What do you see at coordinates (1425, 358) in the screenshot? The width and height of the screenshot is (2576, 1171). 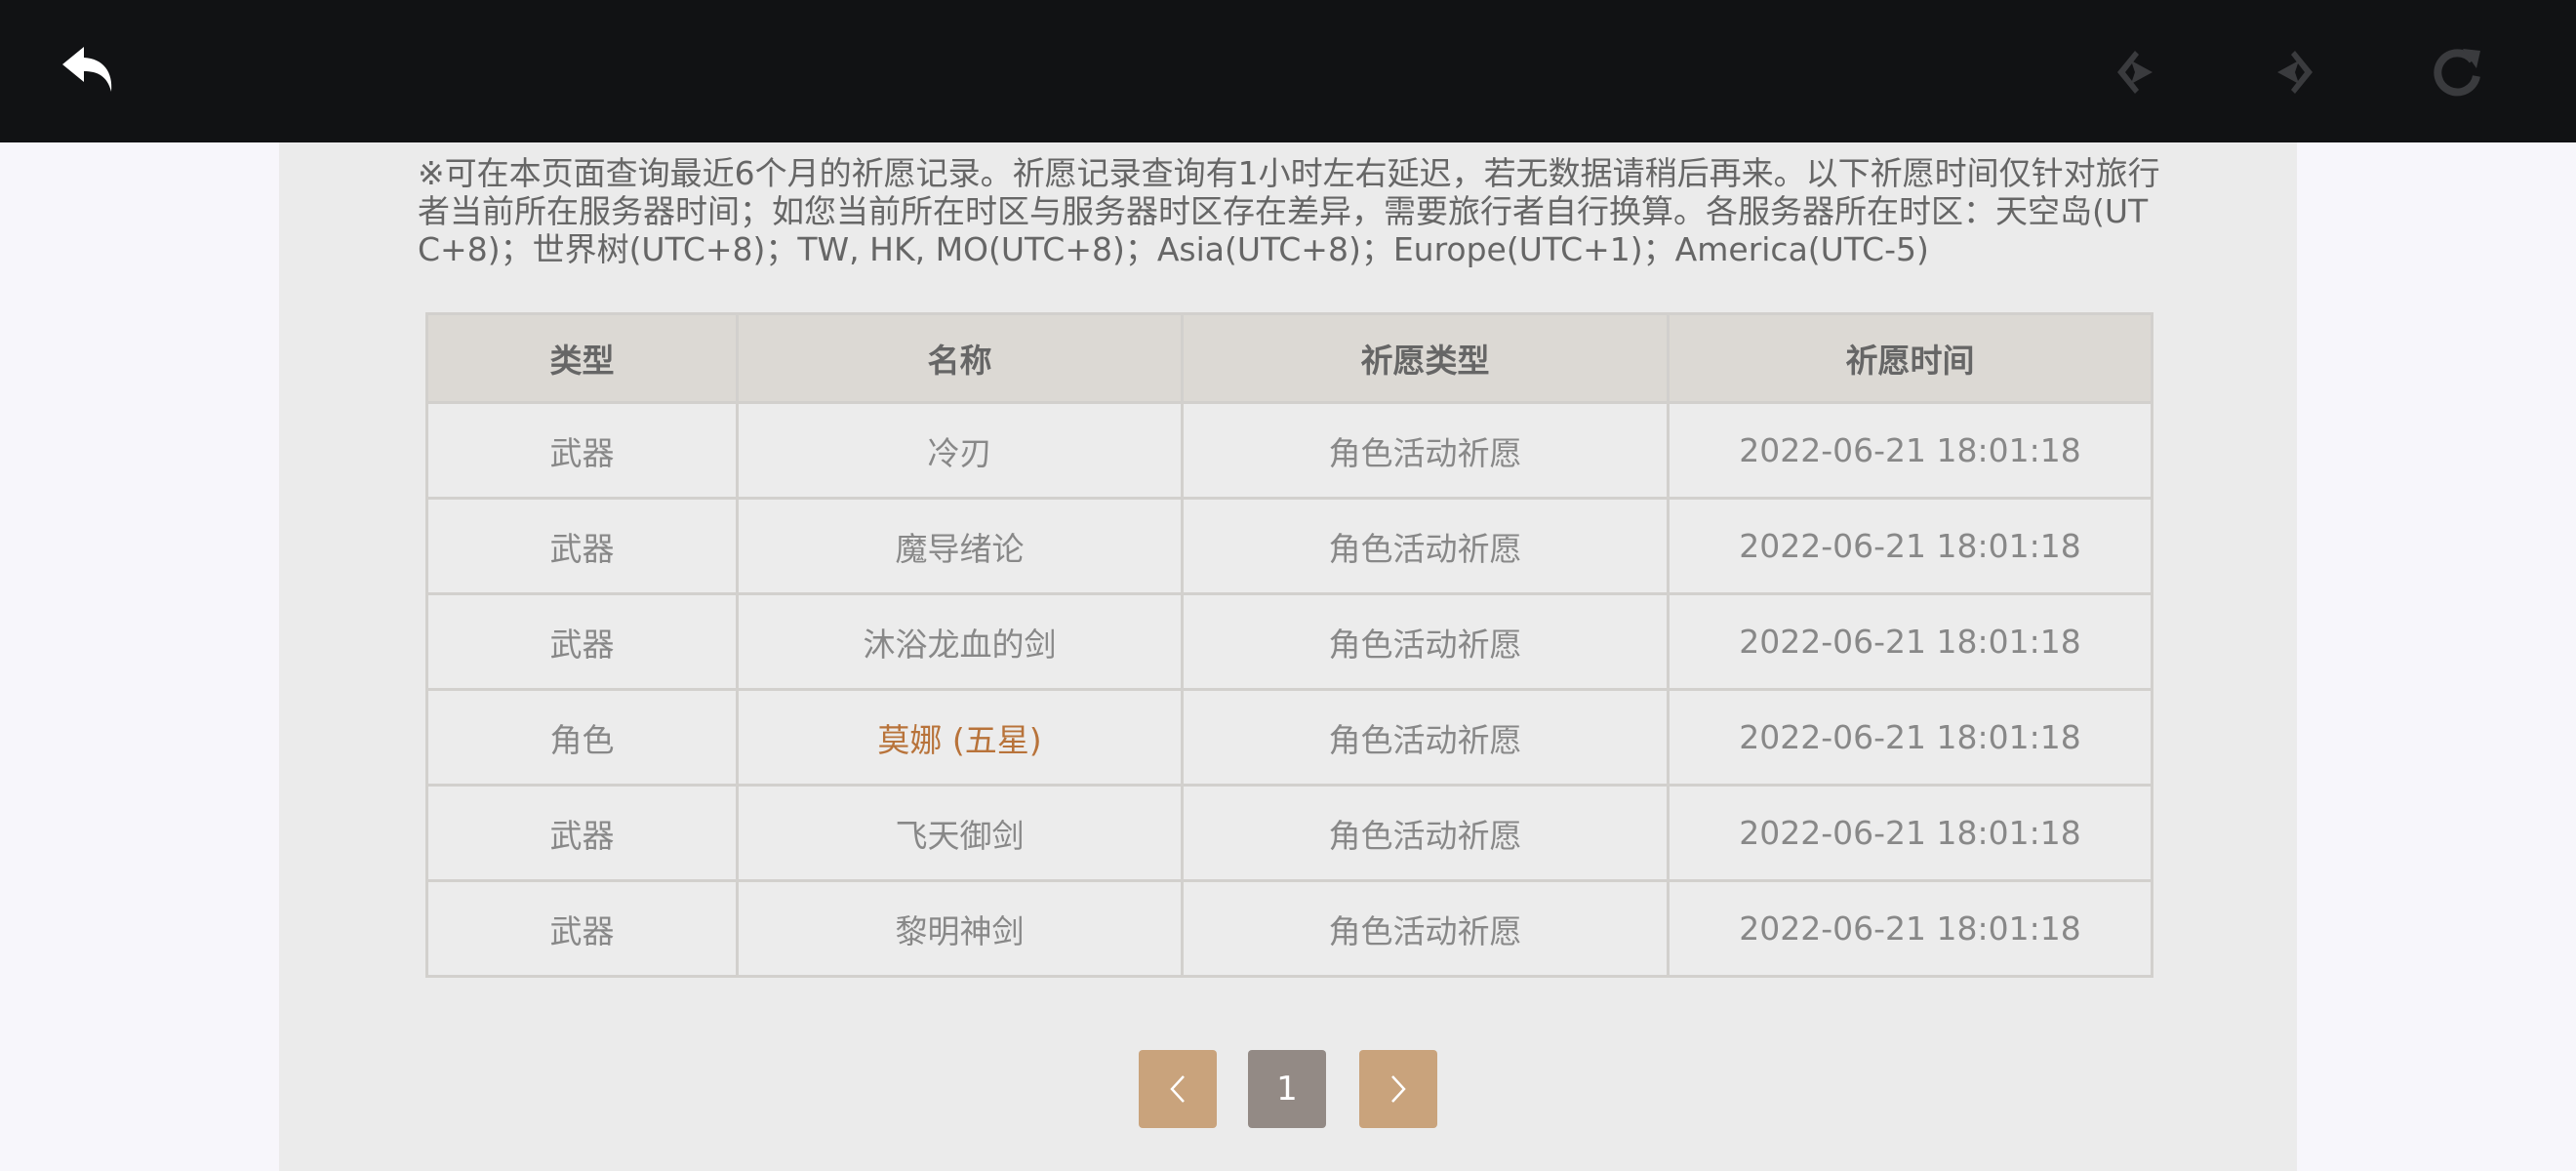 I see `header-wish-type: 祈愿类型` at bounding box center [1425, 358].